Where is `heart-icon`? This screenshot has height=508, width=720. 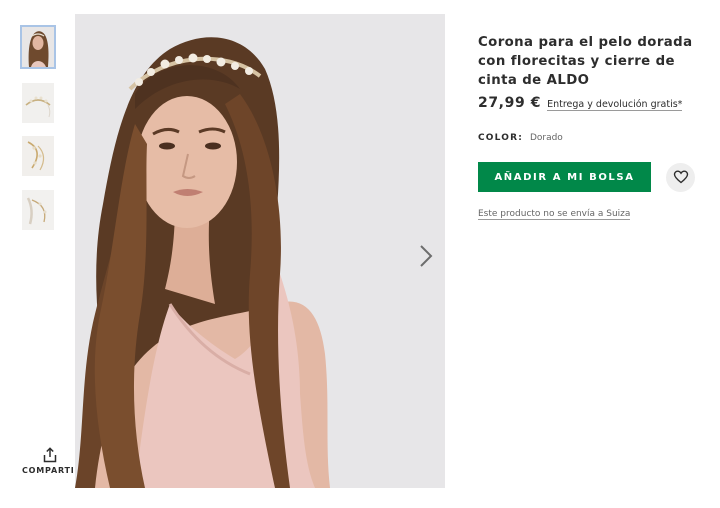 heart-icon is located at coordinates (680, 177).